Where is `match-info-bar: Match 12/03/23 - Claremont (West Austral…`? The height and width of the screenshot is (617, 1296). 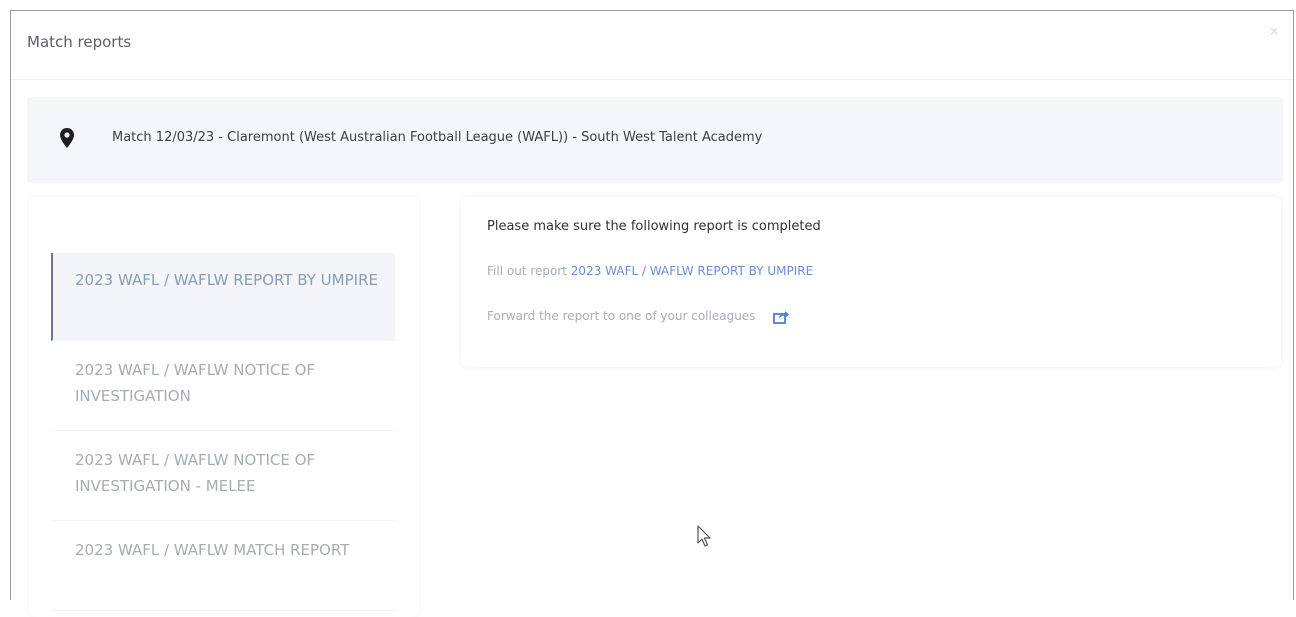
match-info-bar: Match 12/03/23 - Claremont (West Austral… is located at coordinates (655, 140).